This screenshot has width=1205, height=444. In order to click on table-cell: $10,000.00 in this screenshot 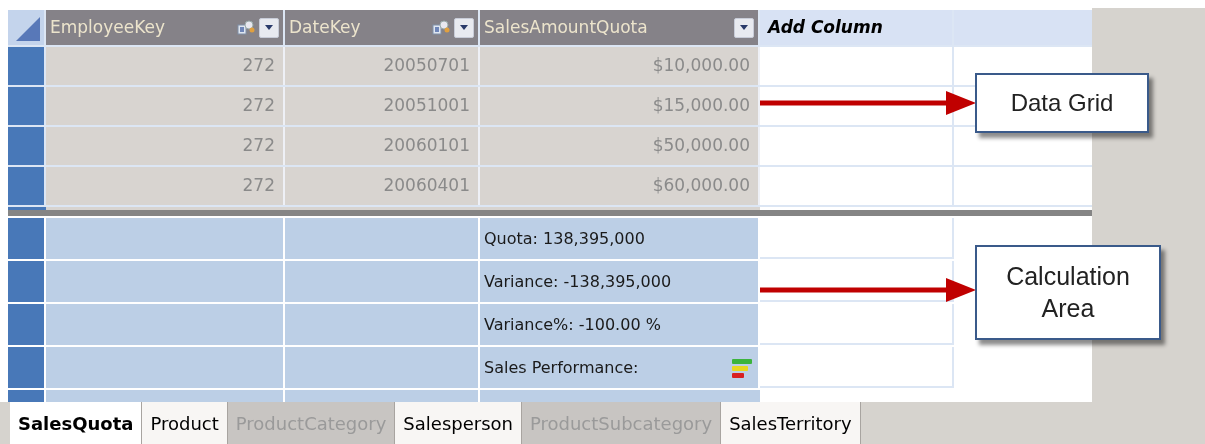, I will do `click(620, 66)`.